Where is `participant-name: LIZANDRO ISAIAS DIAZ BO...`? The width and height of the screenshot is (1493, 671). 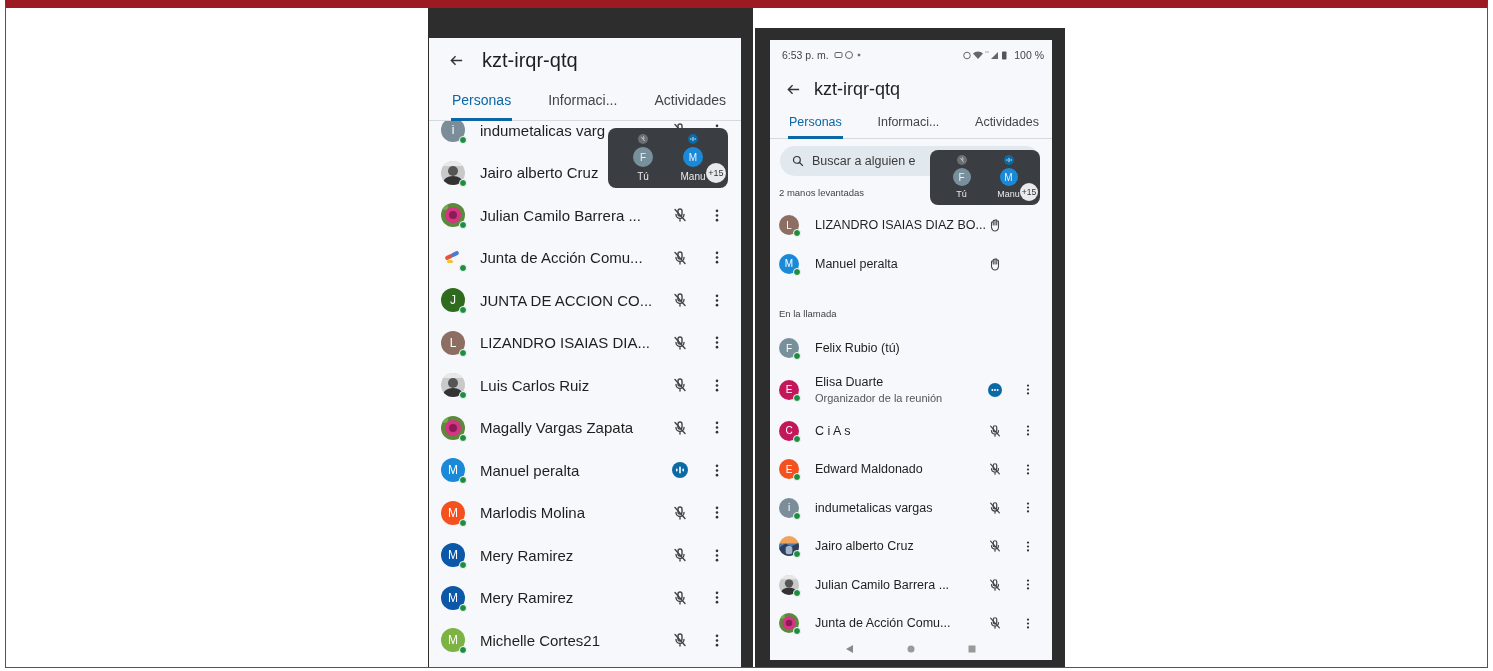
participant-name: LIZANDRO ISAIAS DIAZ BO... is located at coordinates (900, 225).